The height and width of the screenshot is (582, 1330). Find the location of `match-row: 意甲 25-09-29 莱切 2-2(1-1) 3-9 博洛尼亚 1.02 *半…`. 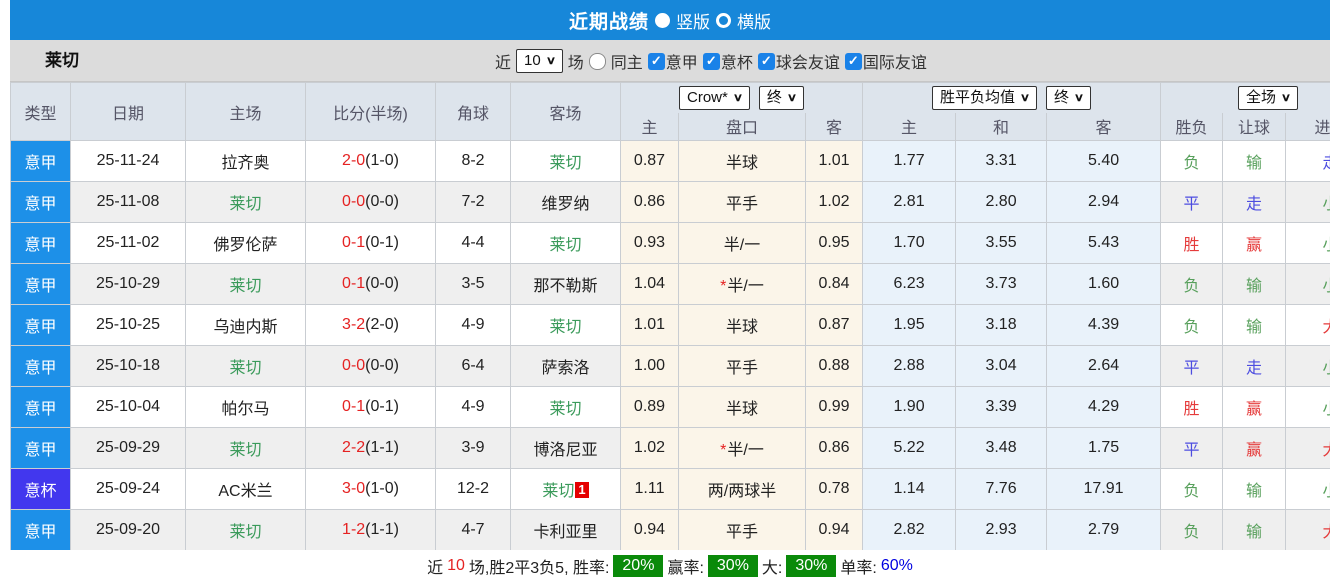

match-row: 意甲 25-09-29 莱切 2-2(1-1) 3-9 博洛尼亚 1.02 *半… is located at coordinates (670, 448).